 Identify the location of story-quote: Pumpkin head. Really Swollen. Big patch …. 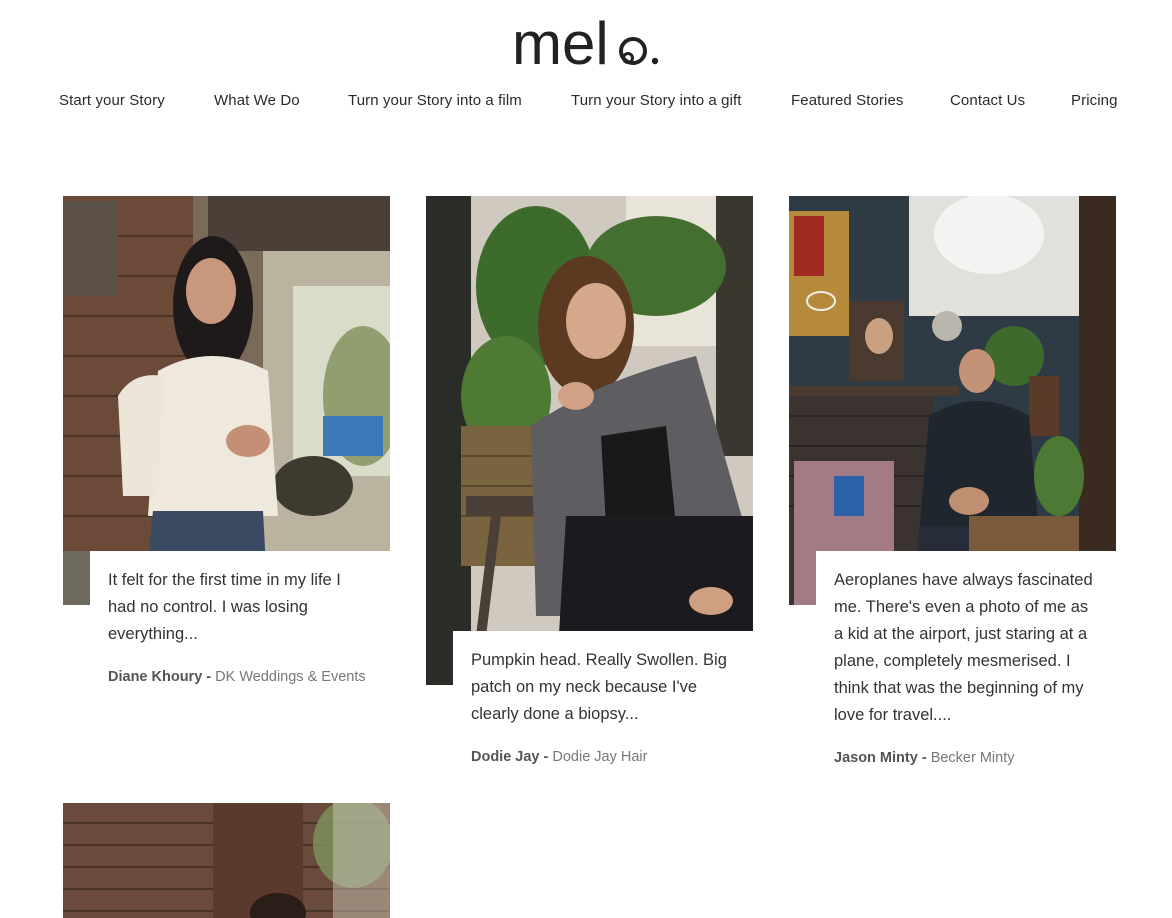
(599, 687).